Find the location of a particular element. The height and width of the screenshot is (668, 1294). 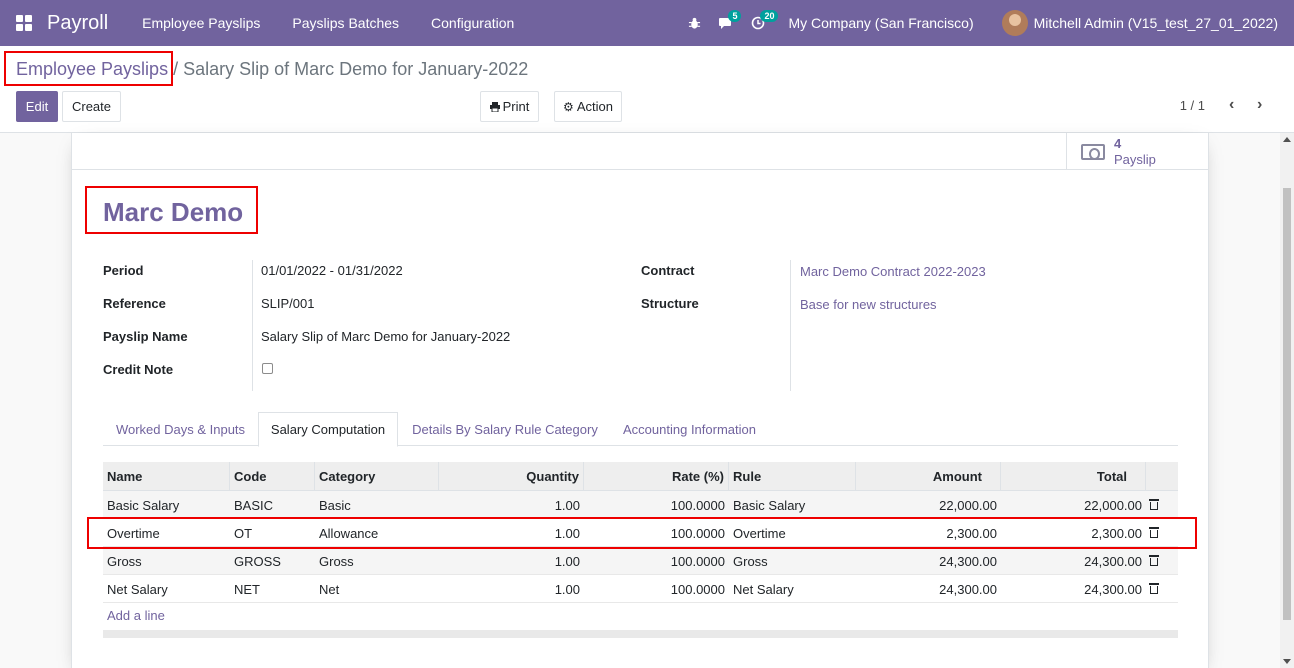

edit-button: Edit is located at coordinates (37, 106).